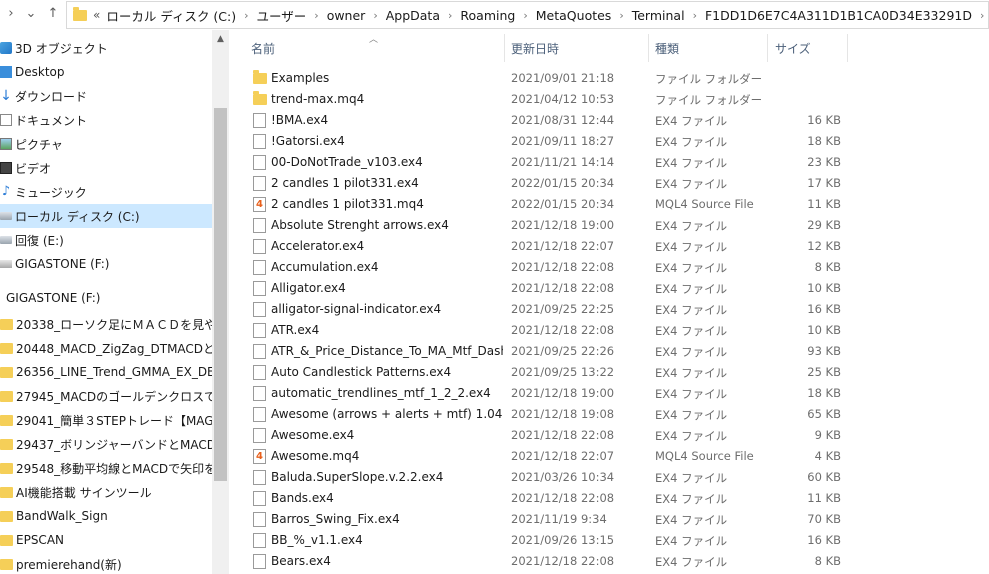 The image size is (989, 574). Describe the element at coordinates (106, 540) in the screenshot. I see `nav-folder-item: EPSCAN` at that location.